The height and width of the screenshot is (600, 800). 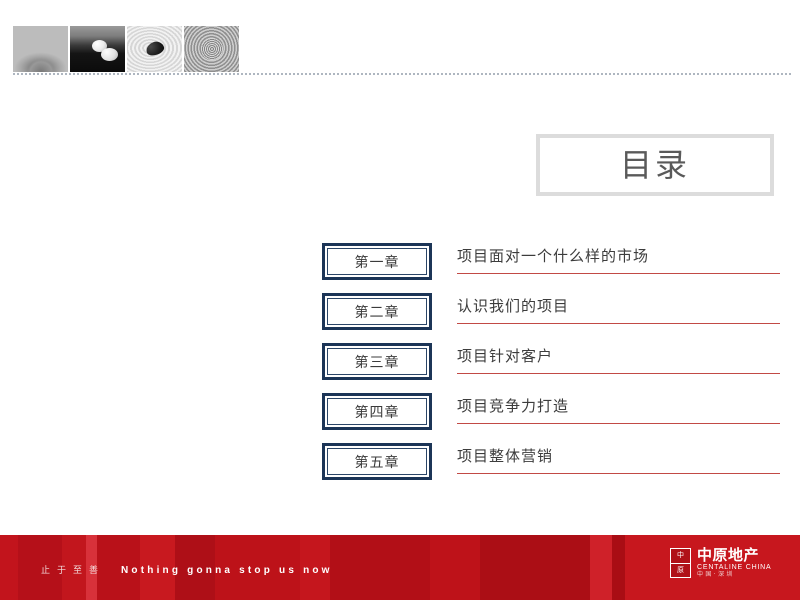 I want to click on chapter-badge-inner: 第五章, so click(x=377, y=461).